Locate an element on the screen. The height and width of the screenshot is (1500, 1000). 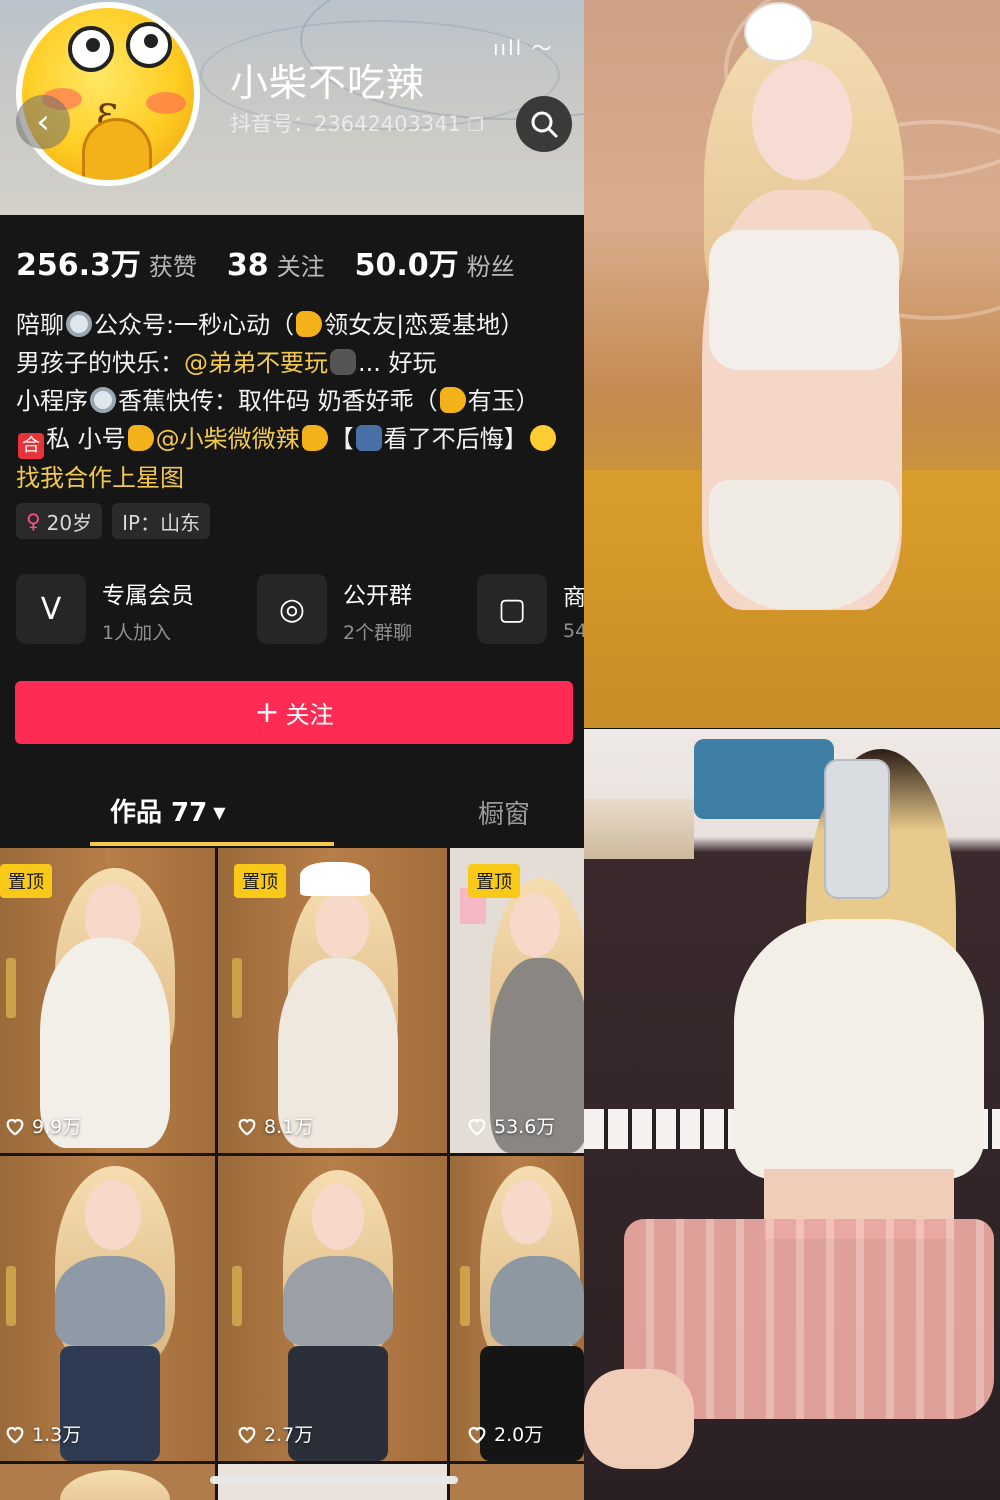
douyin-id-text: 抖音号：23642403341 is located at coordinates (345, 124).